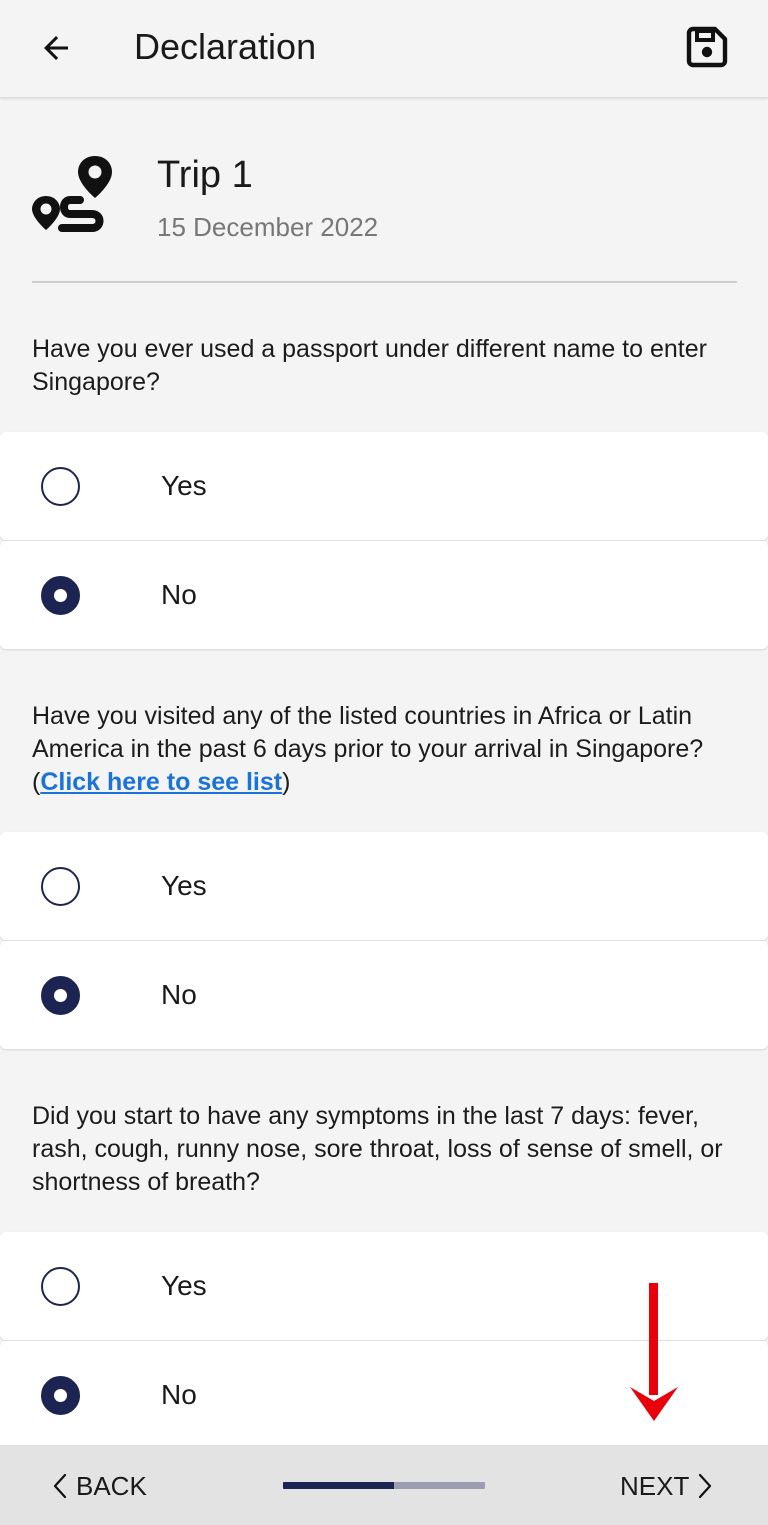  What do you see at coordinates (225, 46) in the screenshot?
I see `page-title: Declaration` at bounding box center [225, 46].